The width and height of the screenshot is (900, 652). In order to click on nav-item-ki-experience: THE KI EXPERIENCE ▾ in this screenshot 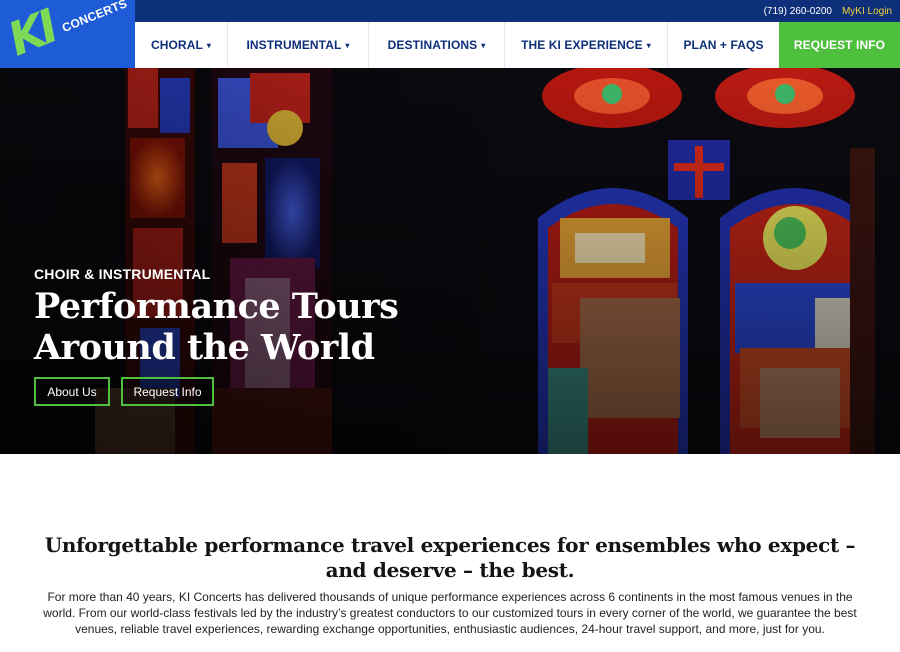, I will do `click(586, 45)`.